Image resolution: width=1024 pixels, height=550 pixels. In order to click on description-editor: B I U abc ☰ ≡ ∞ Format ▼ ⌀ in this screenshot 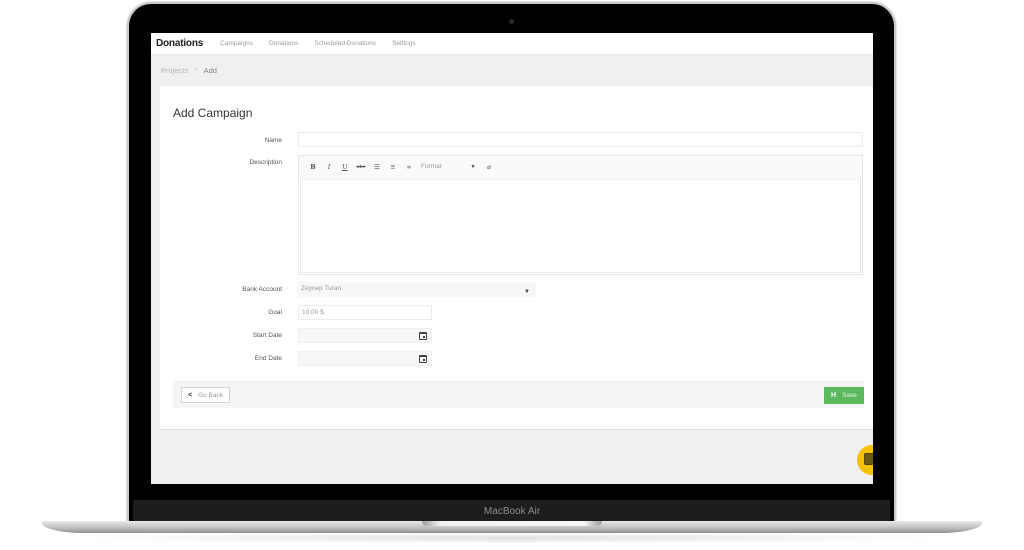, I will do `click(580, 215)`.